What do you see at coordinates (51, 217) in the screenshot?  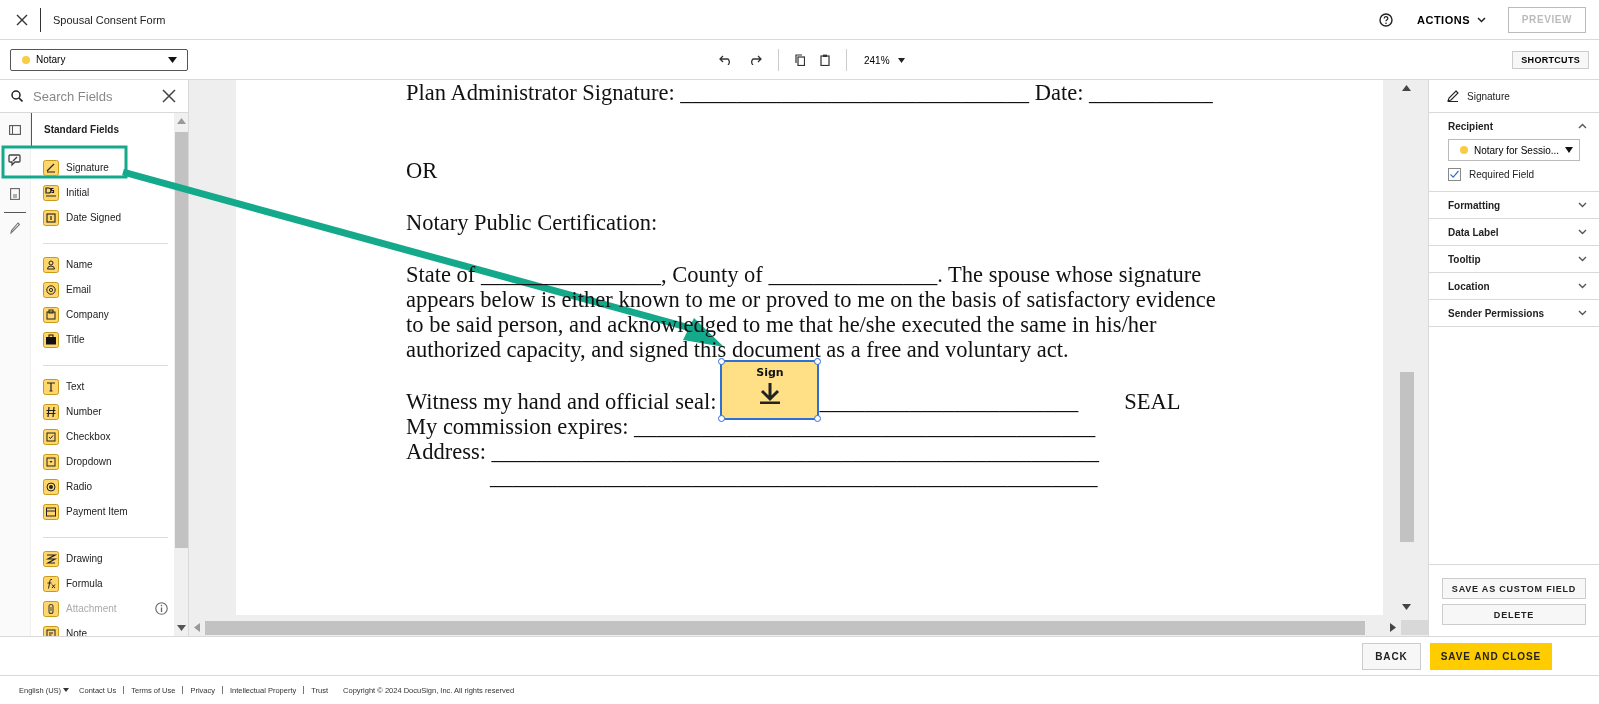 I see `calendar-icon` at bounding box center [51, 217].